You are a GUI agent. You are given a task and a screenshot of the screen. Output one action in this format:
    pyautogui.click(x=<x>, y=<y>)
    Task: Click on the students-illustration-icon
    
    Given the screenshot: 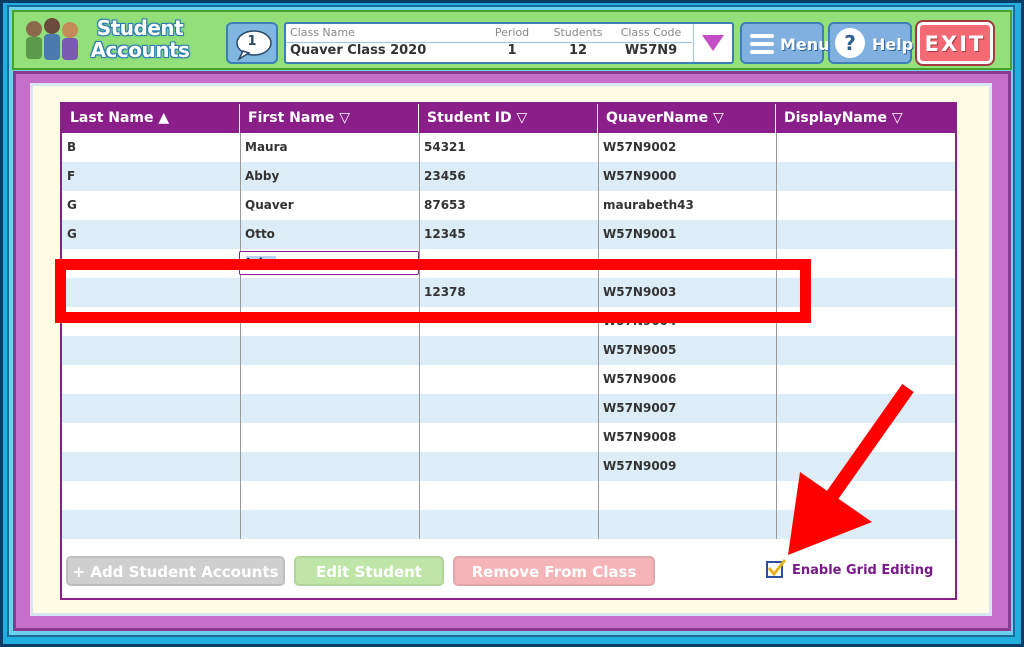 What is the action you would take?
    pyautogui.click(x=52, y=39)
    